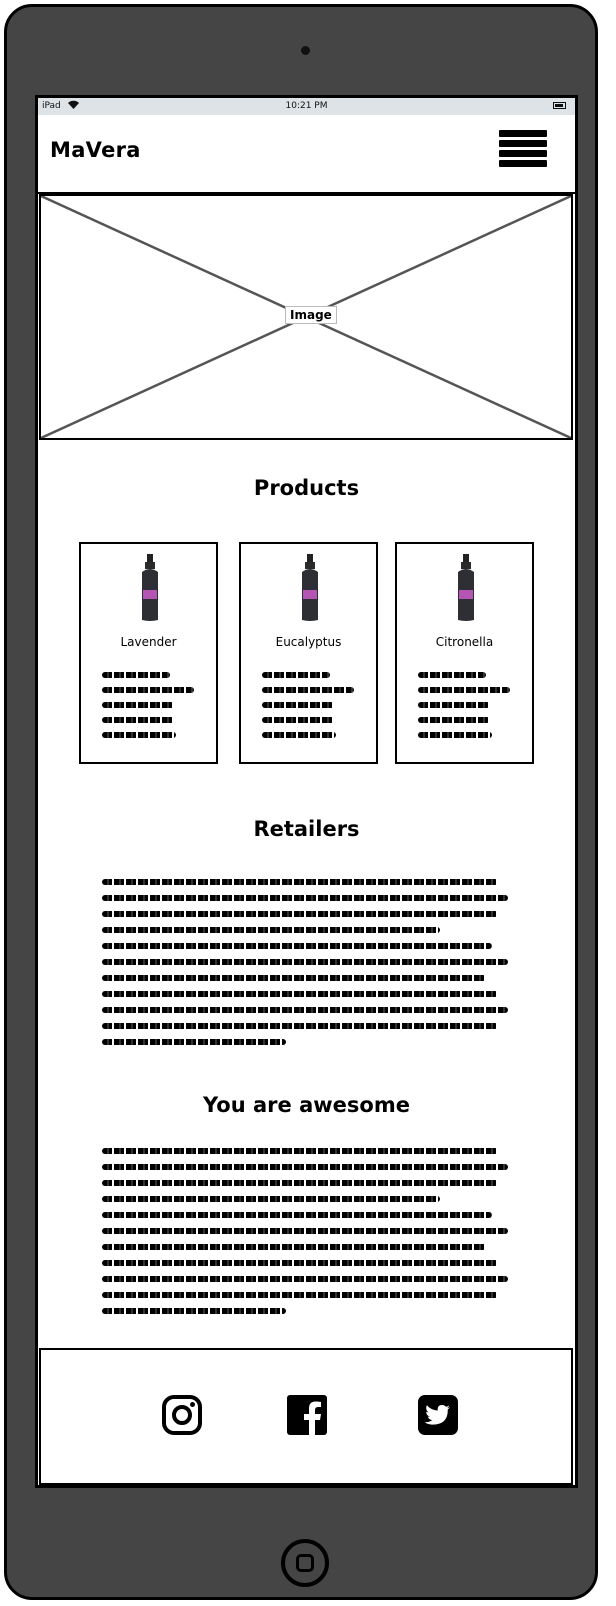 The width and height of the screenshot is (616, 1606). I want to click on retailers-text-scribble, so click(307, 967).